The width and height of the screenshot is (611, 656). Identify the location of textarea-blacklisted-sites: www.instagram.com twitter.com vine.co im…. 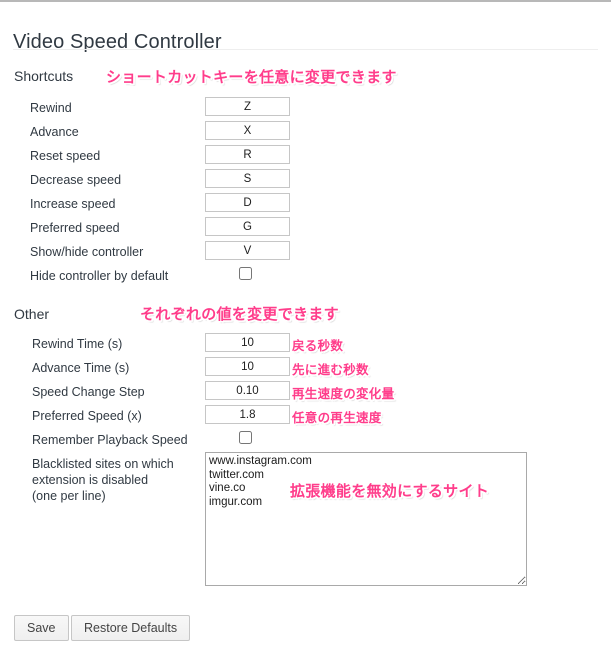
(366, 519).